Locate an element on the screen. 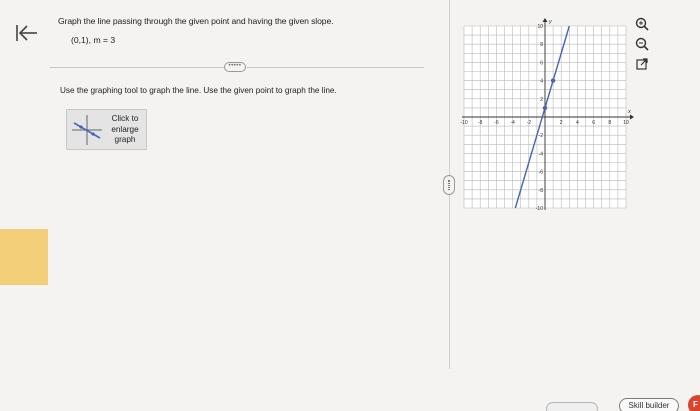 Image resolution: width=700 pixels, height=411 pixels. x-tick-label: -8 is located at coordinates (480, 123).